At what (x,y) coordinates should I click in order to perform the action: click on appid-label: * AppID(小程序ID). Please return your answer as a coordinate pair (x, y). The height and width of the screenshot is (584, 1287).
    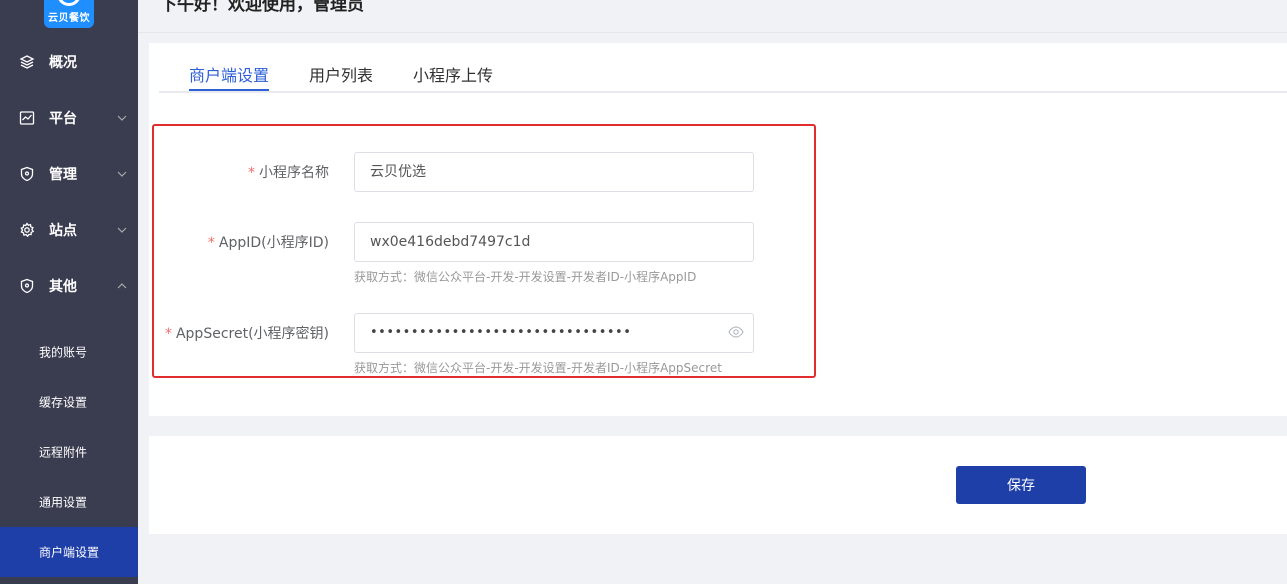
    Looking at the image, I should click on (268, 242).